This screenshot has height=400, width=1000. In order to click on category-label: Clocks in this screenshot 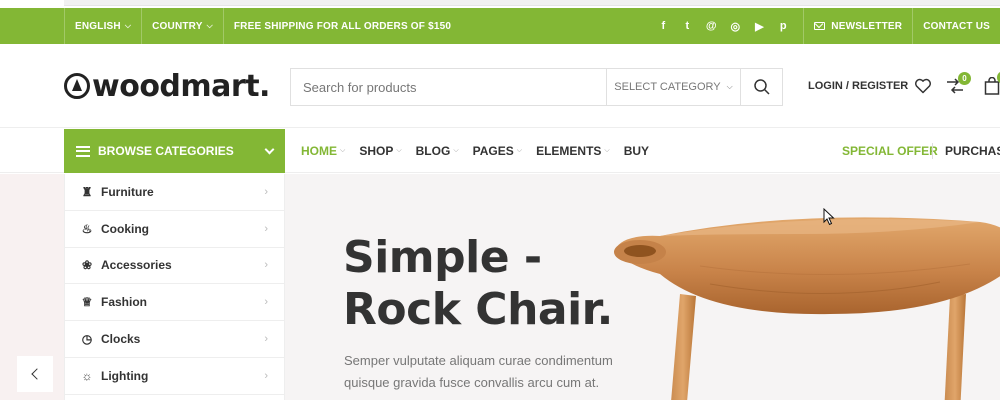, I will do `click(121, 339)`.